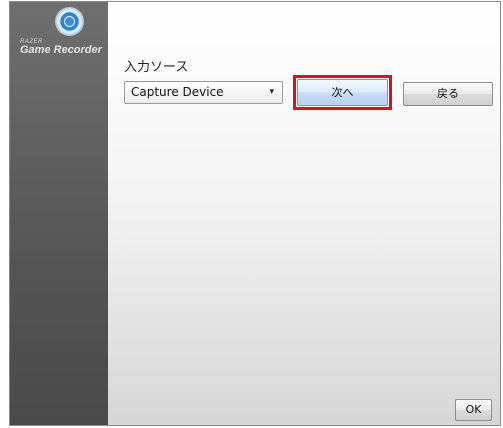 This screenshot has height=428, width=503. What do you see at coordinates (342, 92) in the screenshot?
I see `next-button: 次へ` at bounding box center [342, 92].